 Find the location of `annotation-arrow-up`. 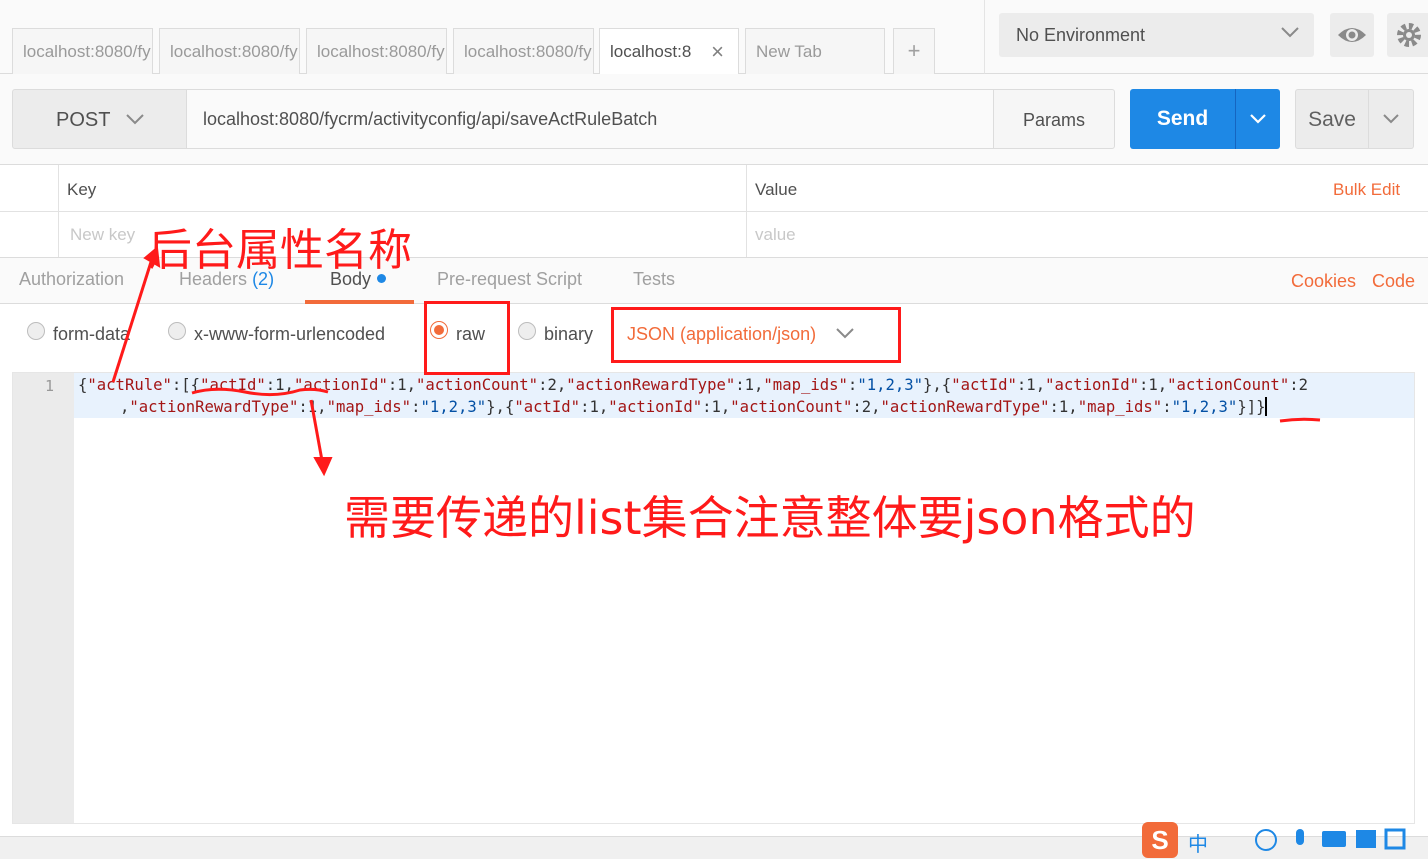

annotation-arrow-up is located at coordinates (132, 322).